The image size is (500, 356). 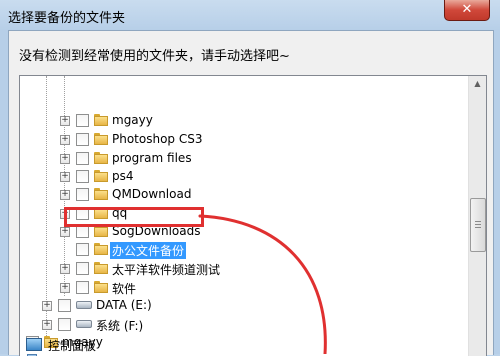 What do you see at coordinates (124, 305) in the screenshot?
I see `tree-item-label: DATA (E:)` at bounding box center [124, 305].